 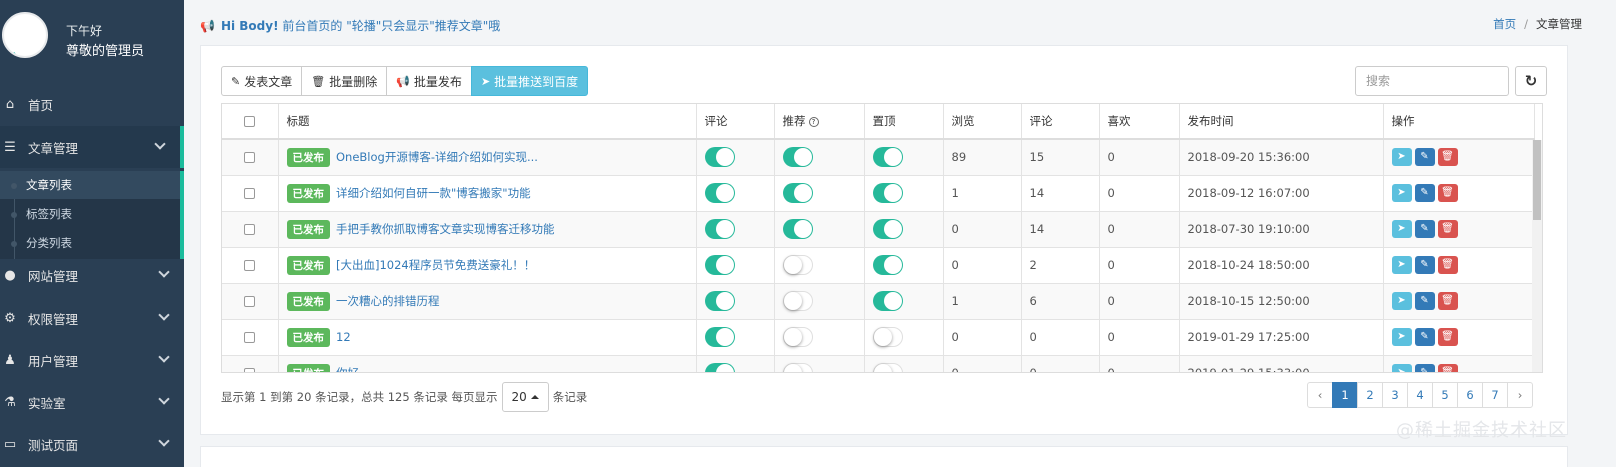 I want to click on header-publish-time: 发布时间, so click(x=1281, y=122).